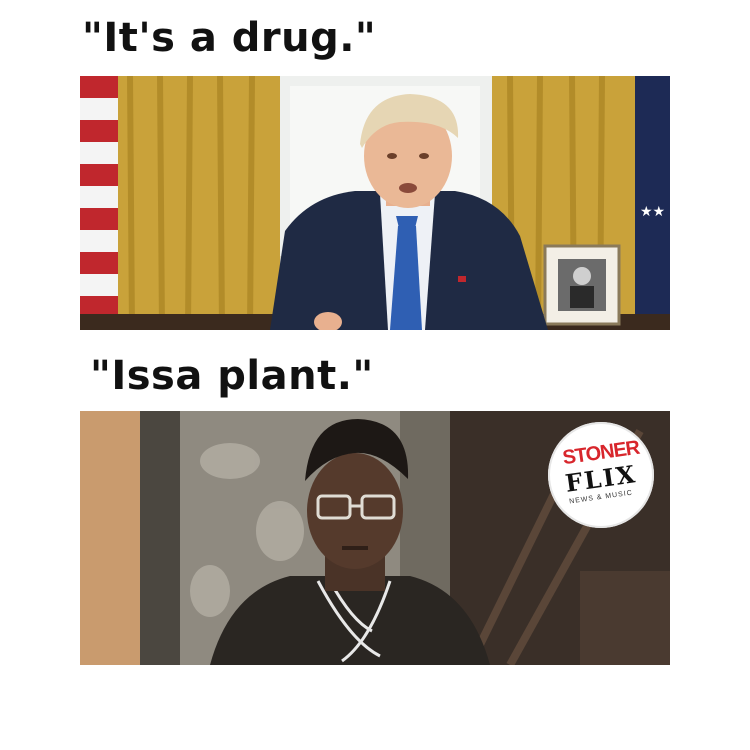 This screenshot has width=750, height=750. Describe the element at coordinates (99, 203) in the screenshot. I see `flag-left` at that location.